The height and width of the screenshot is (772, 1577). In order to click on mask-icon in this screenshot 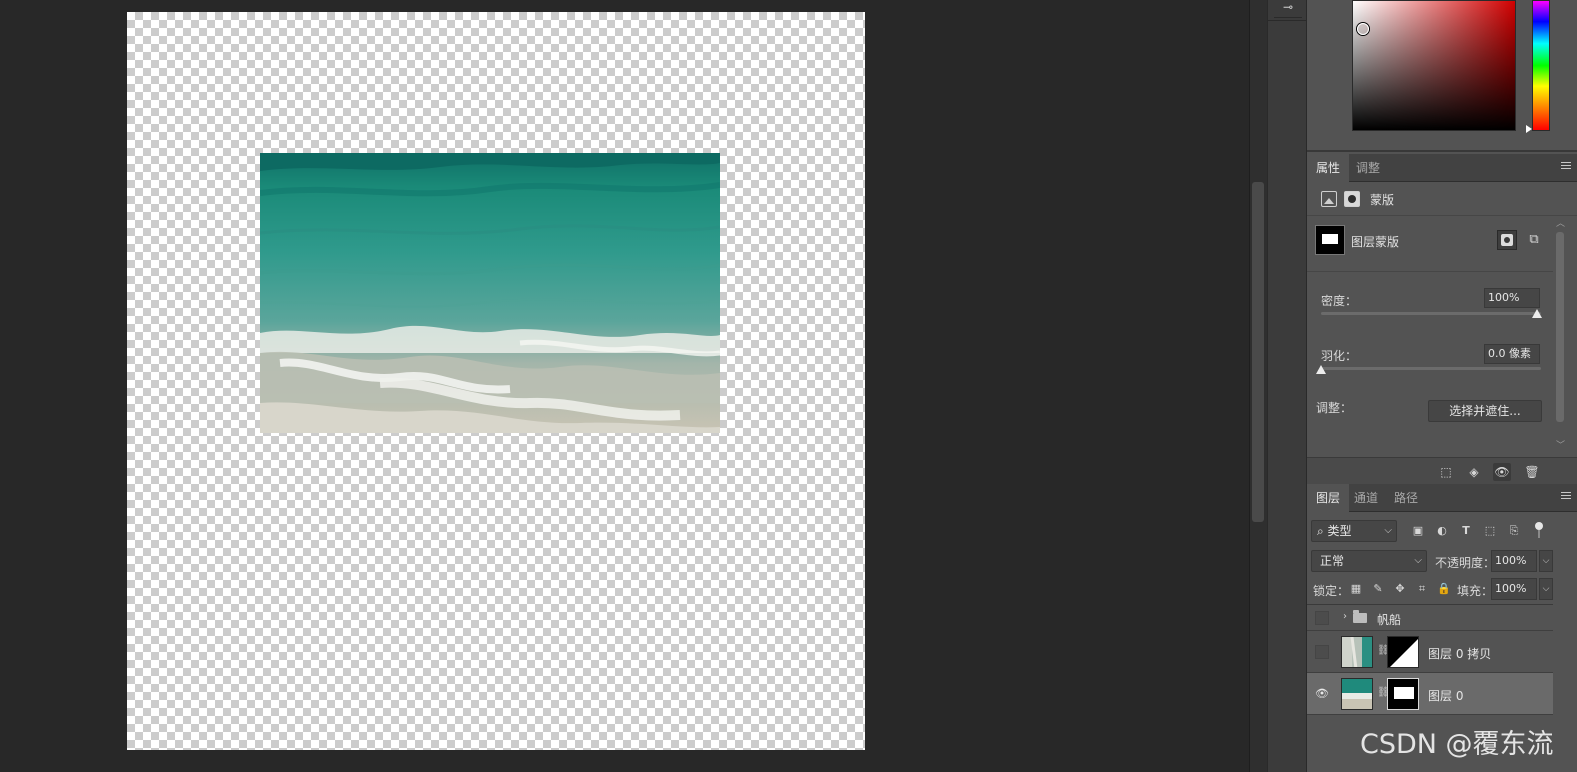, I will do `click(1352, 199)`.